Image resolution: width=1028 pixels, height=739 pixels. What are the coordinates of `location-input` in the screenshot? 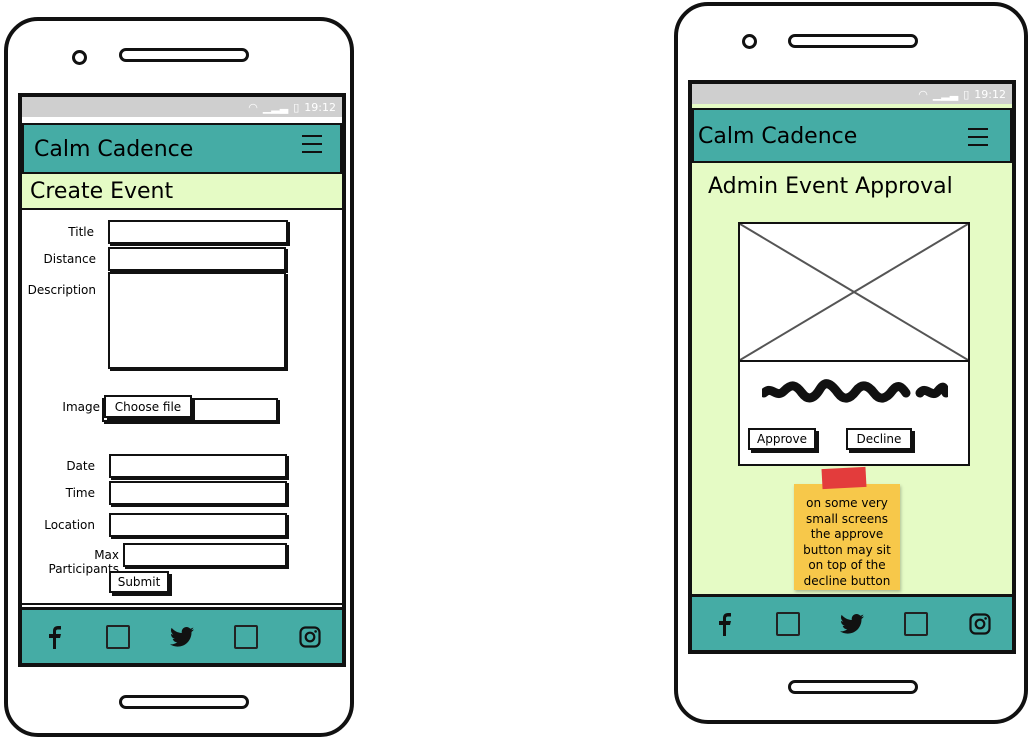 It's located at (198, 525).